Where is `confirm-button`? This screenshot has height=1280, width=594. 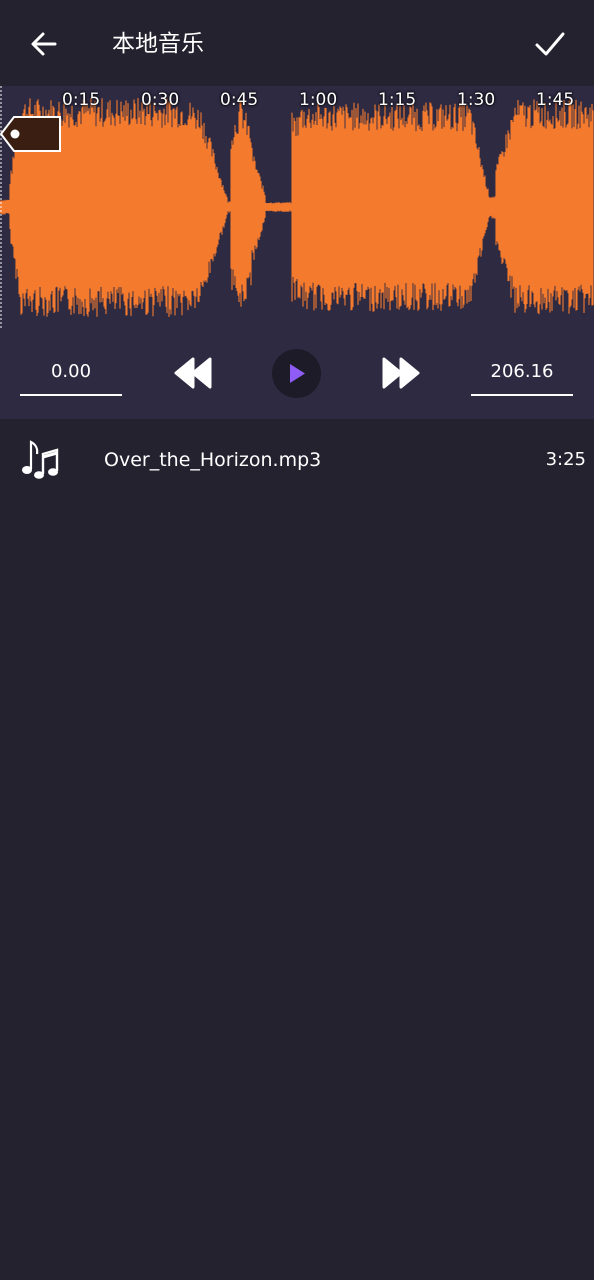
confirm-button is located at coordinates (550, 44).